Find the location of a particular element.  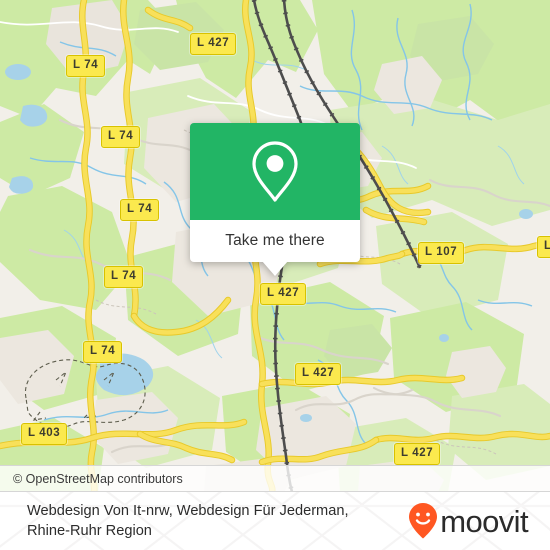

road-shield: L 107 is located at coordinates (441, 253).